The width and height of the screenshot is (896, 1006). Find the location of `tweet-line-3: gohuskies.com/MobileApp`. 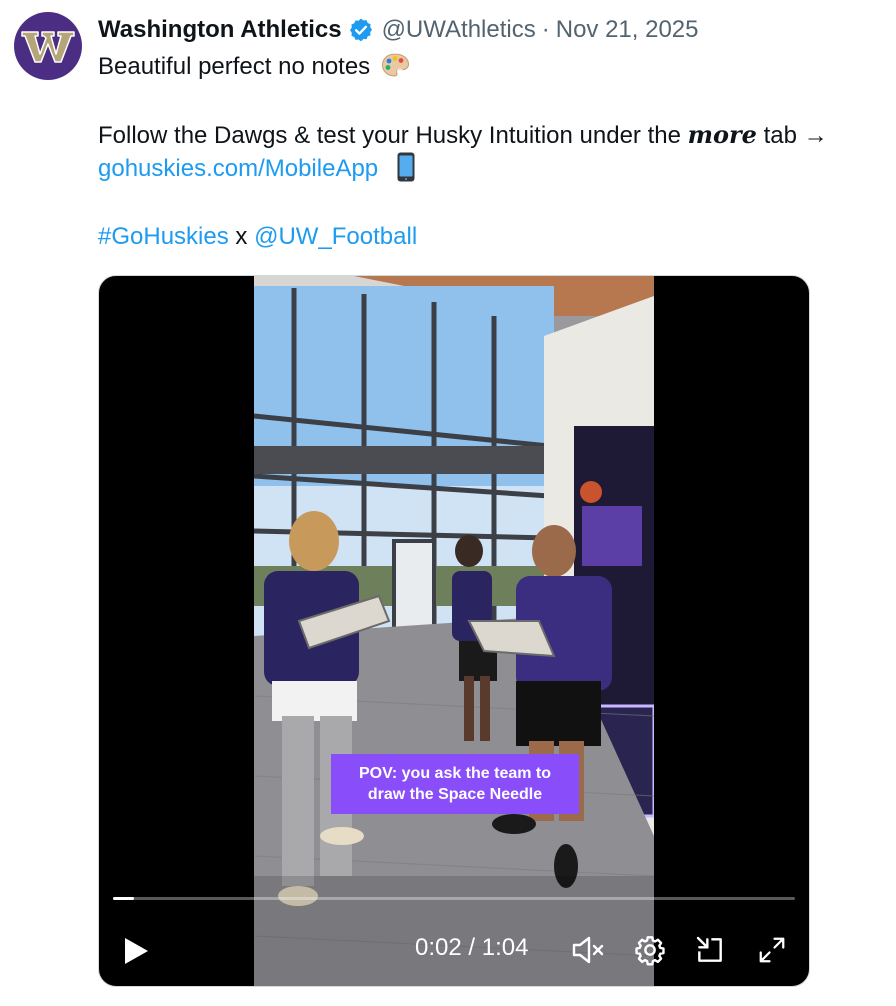

tweet-line-3: gohuskies.com/MobileApp is located at coordinates (493, 169).